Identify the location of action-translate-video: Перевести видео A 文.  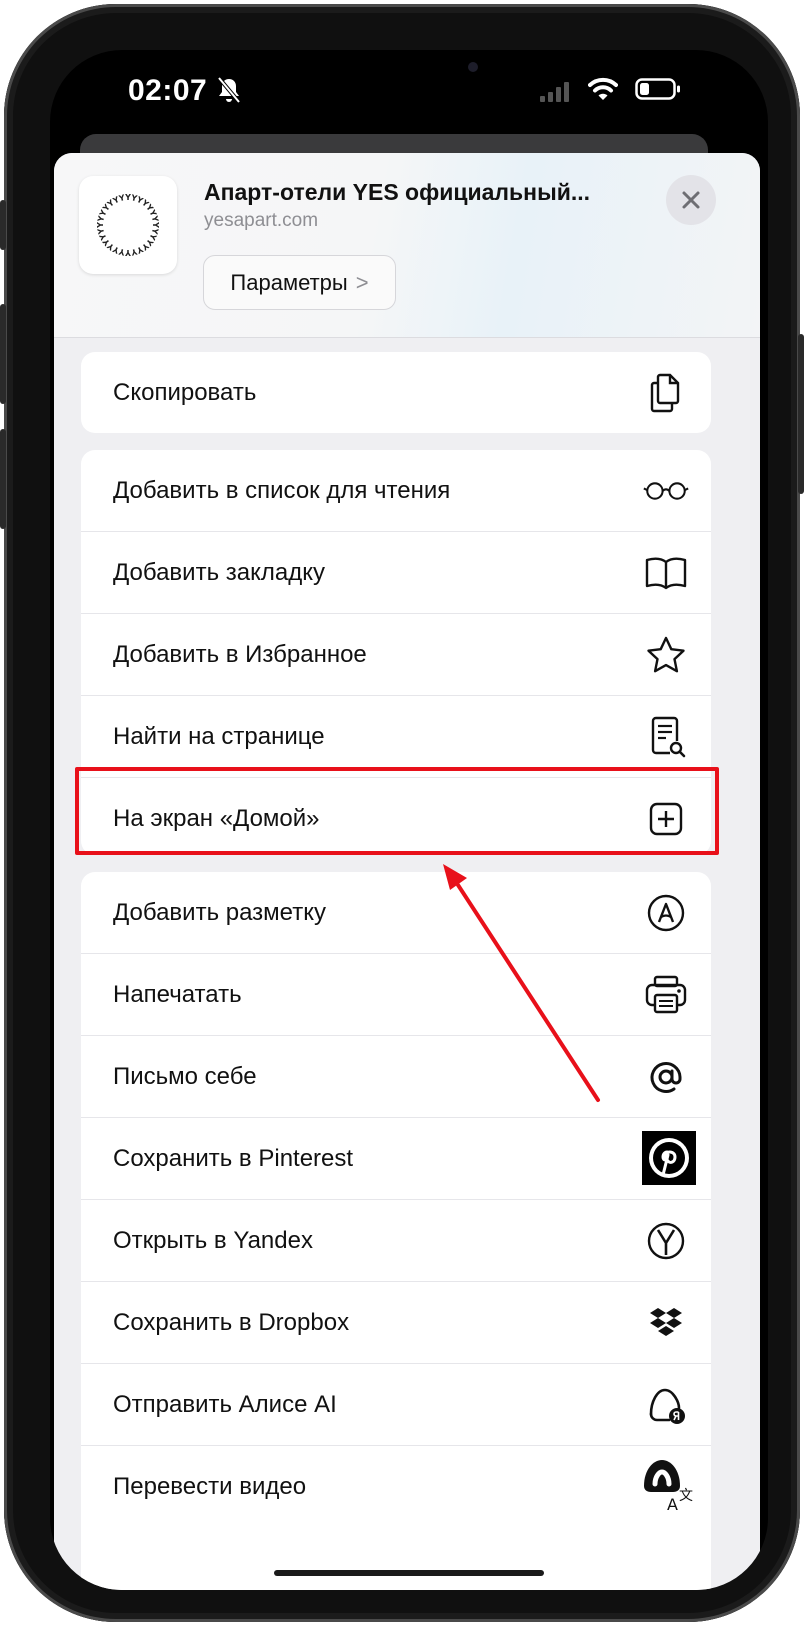
(396, 1486).